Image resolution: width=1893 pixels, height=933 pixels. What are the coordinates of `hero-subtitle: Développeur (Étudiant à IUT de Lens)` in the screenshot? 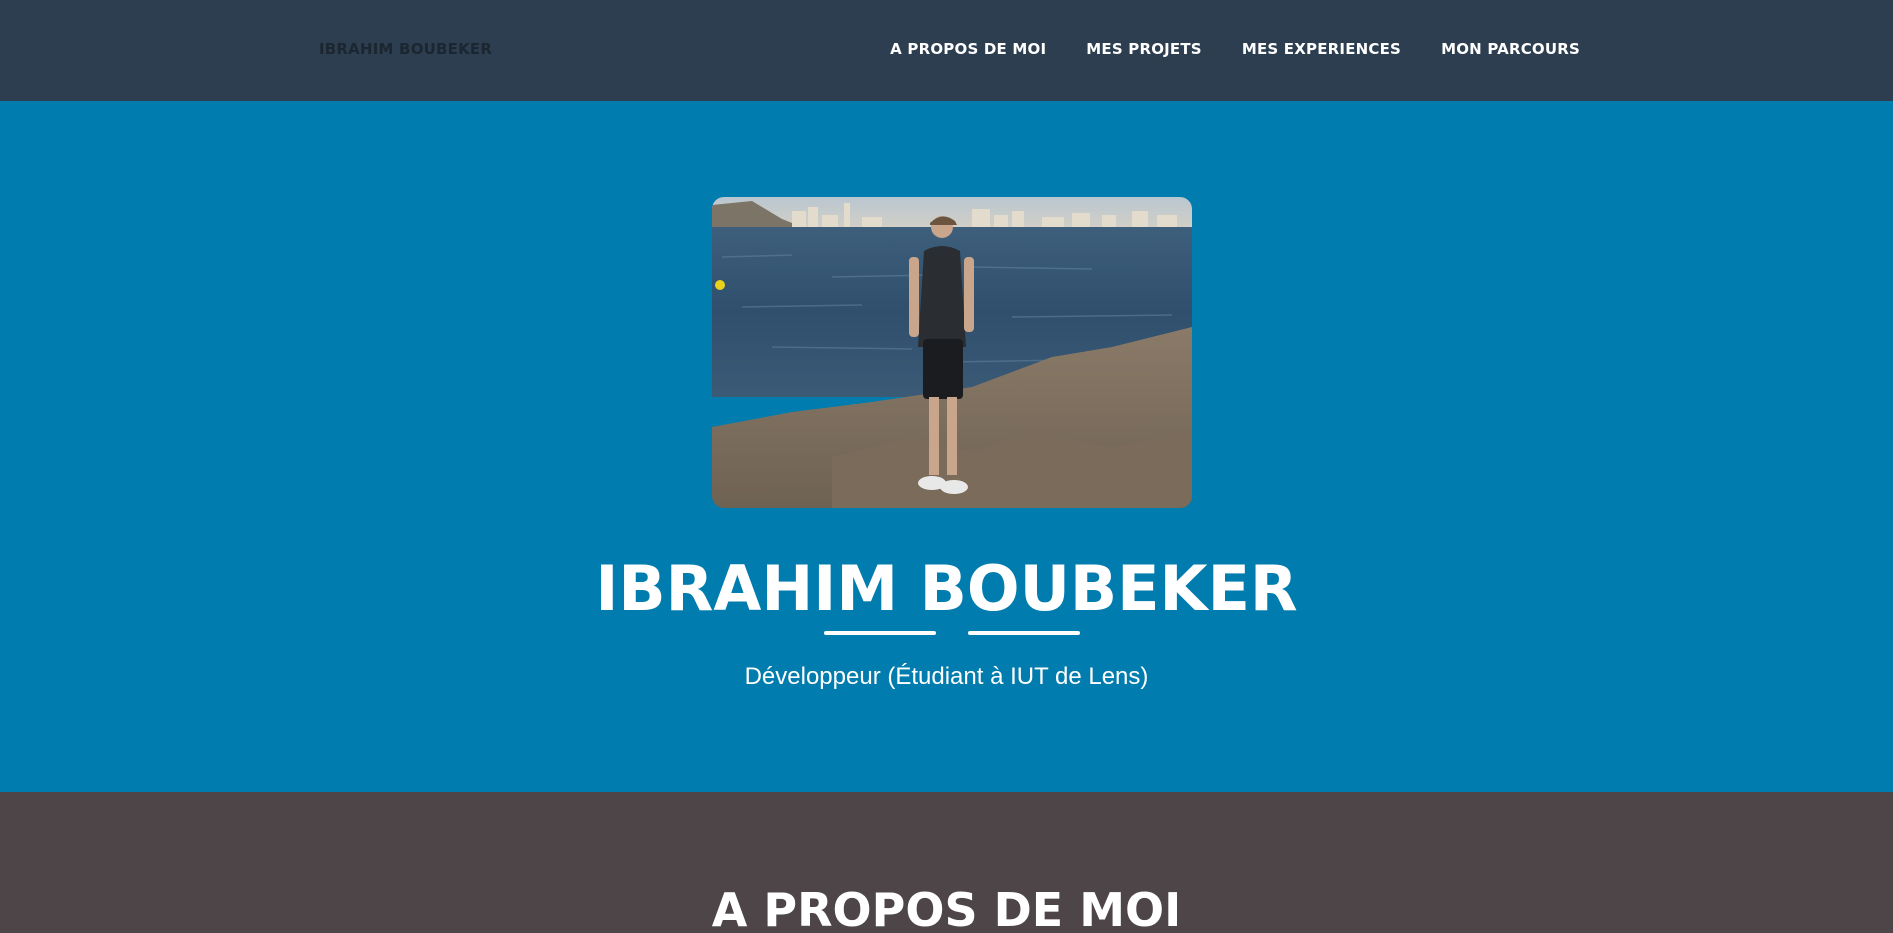 It's located at (946, 676).